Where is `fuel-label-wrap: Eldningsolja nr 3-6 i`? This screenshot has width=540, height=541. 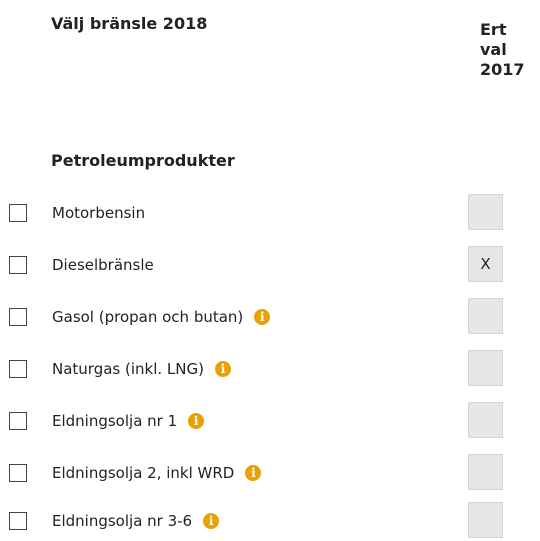 fuel-label-wrap: Eldningsolja nr 3-6 i is located at coordinates (136, 521).